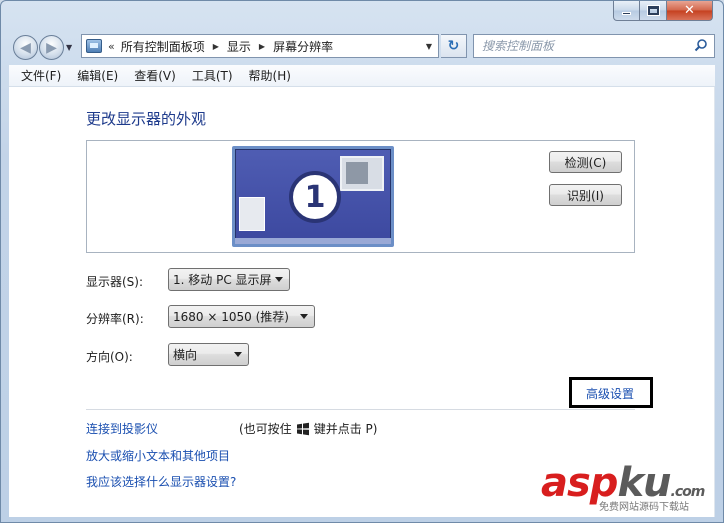  What do you see at coordinates (626, 13) in the screenshot?
I see `minimize-icon` at bounding box center [626, 13].